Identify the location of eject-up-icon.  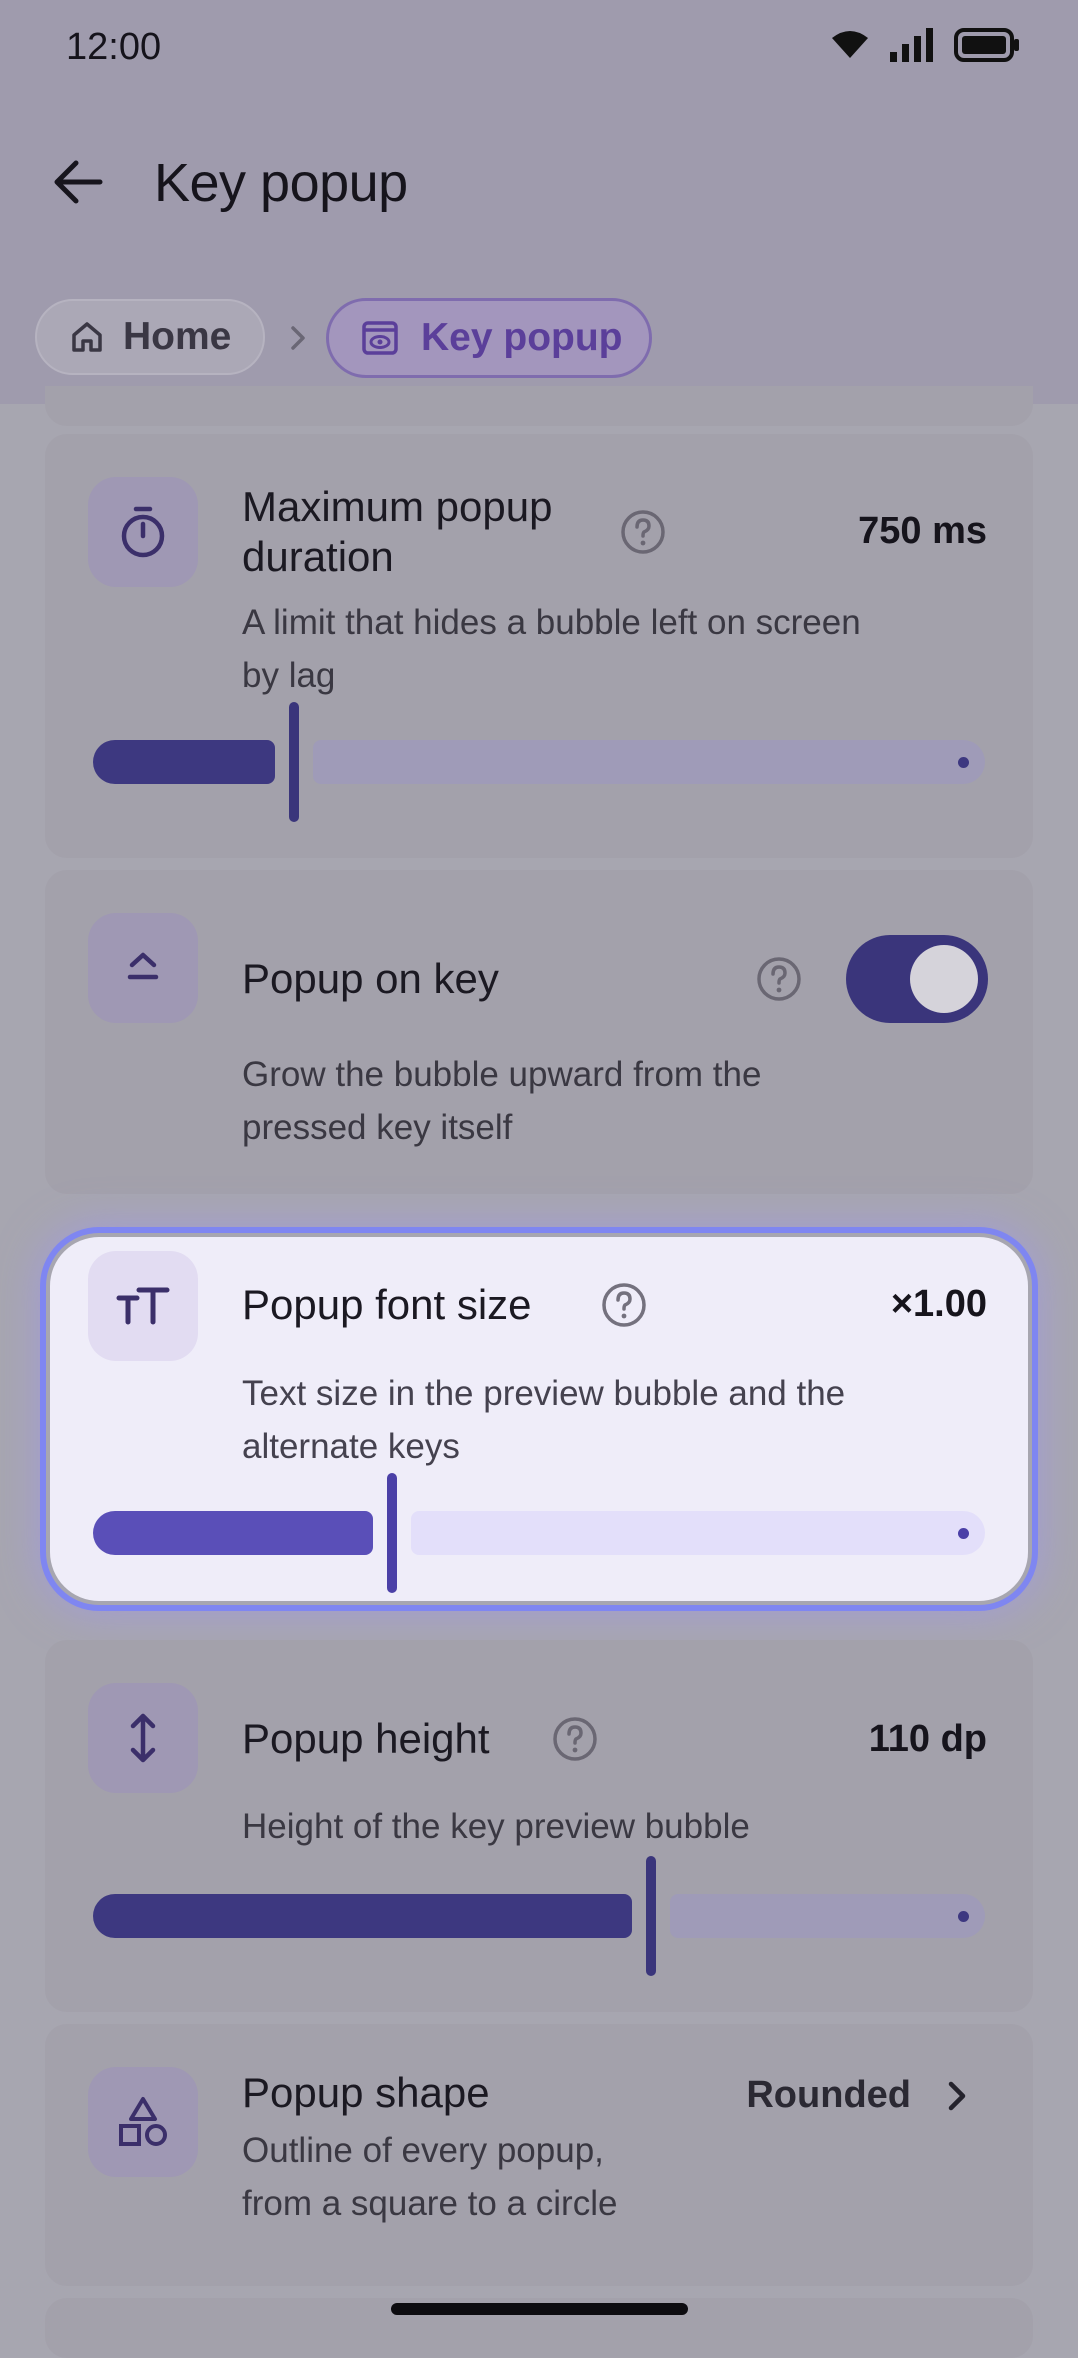
(143, 966).